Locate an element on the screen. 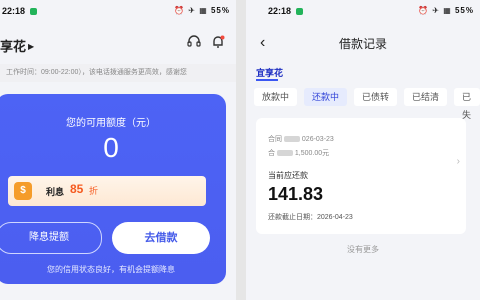 This screenshot has width=480, height=300. interest-banner: $ 利息 85 折 is located at coordinates (107, 191).